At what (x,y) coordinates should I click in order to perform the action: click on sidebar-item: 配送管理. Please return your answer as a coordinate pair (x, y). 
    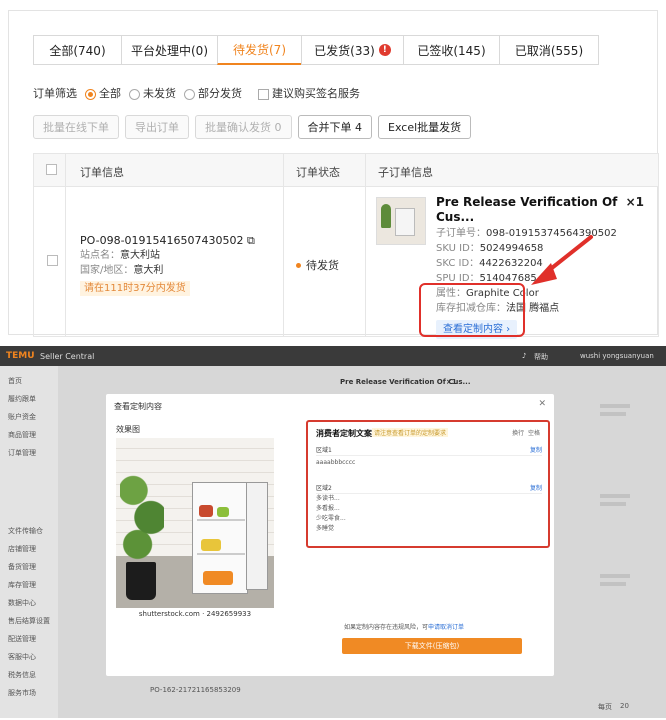
    Looking at the image, I should click on (22, 639).